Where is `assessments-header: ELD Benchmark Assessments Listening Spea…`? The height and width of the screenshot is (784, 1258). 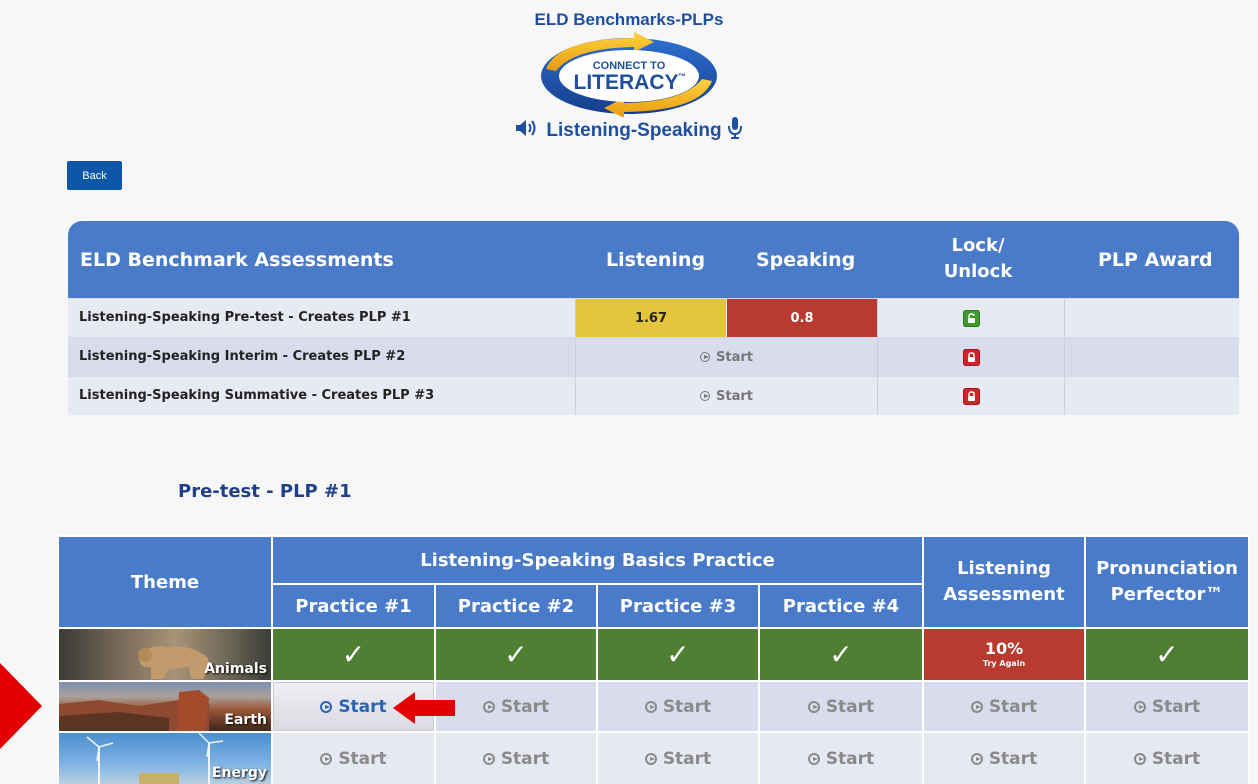 assessments-header: ELD Benchmark Assessments Listening Spea… is located at coordinates (653, 259).